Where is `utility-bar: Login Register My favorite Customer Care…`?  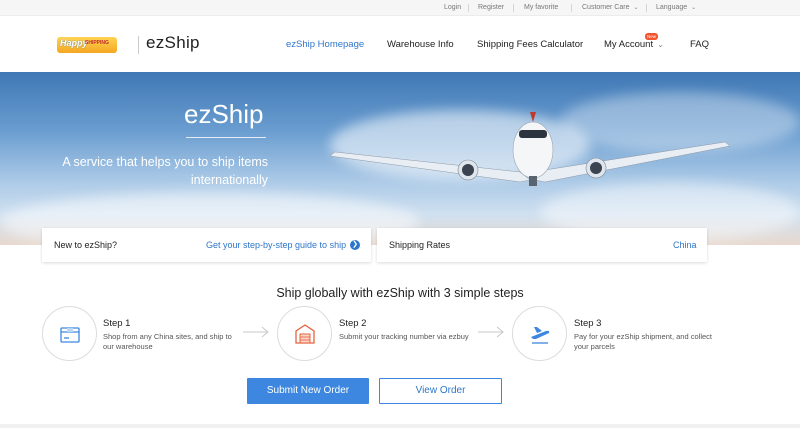 utility-bar: Login Register My favorite Customer Care… is located at coordinates (400, 8).